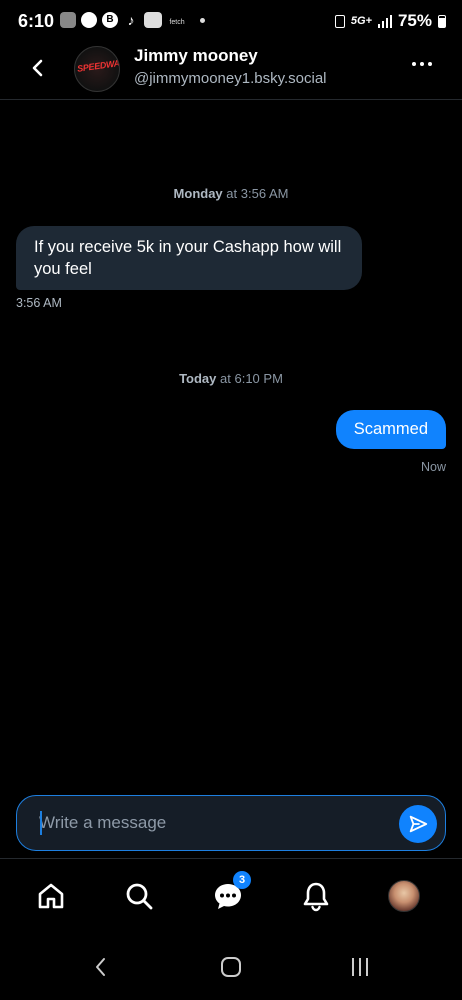 The width and height of the screenshot is (462, 1000). I want to click on messages-badge: 3, so click(242, 880).